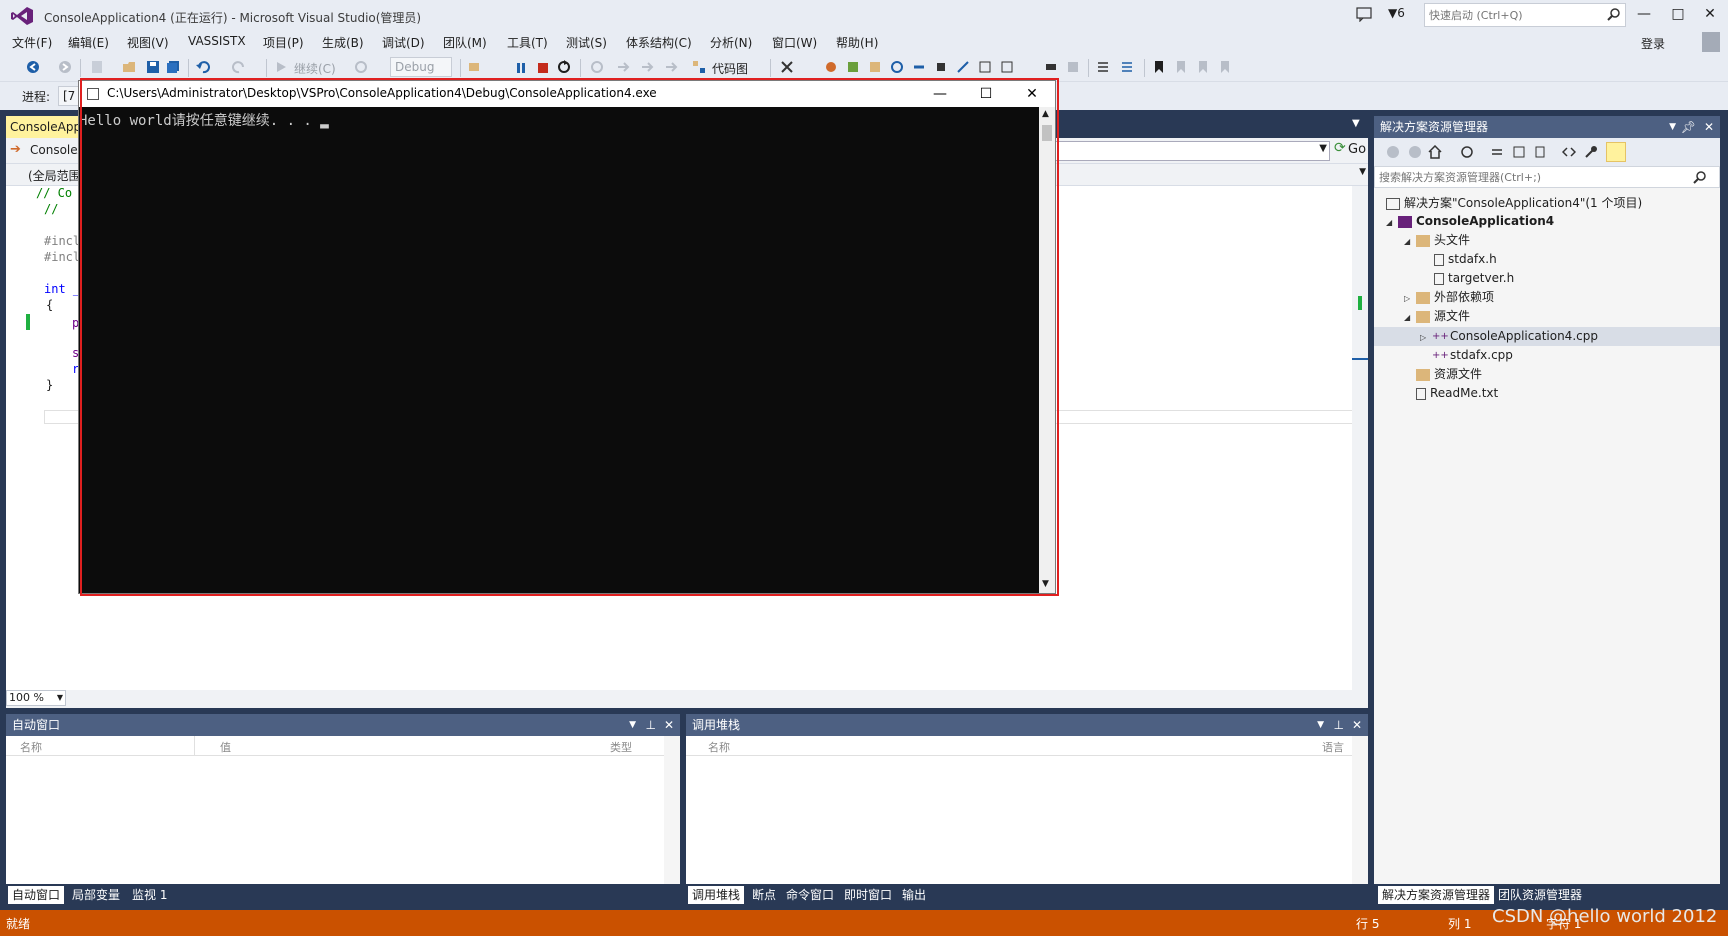 The width and height of the screenshot is (1728, 936). What do you see at coordinates (621, 747) in the screenshot?
I see `column-type: 类型` at bounding box center [621, 747].